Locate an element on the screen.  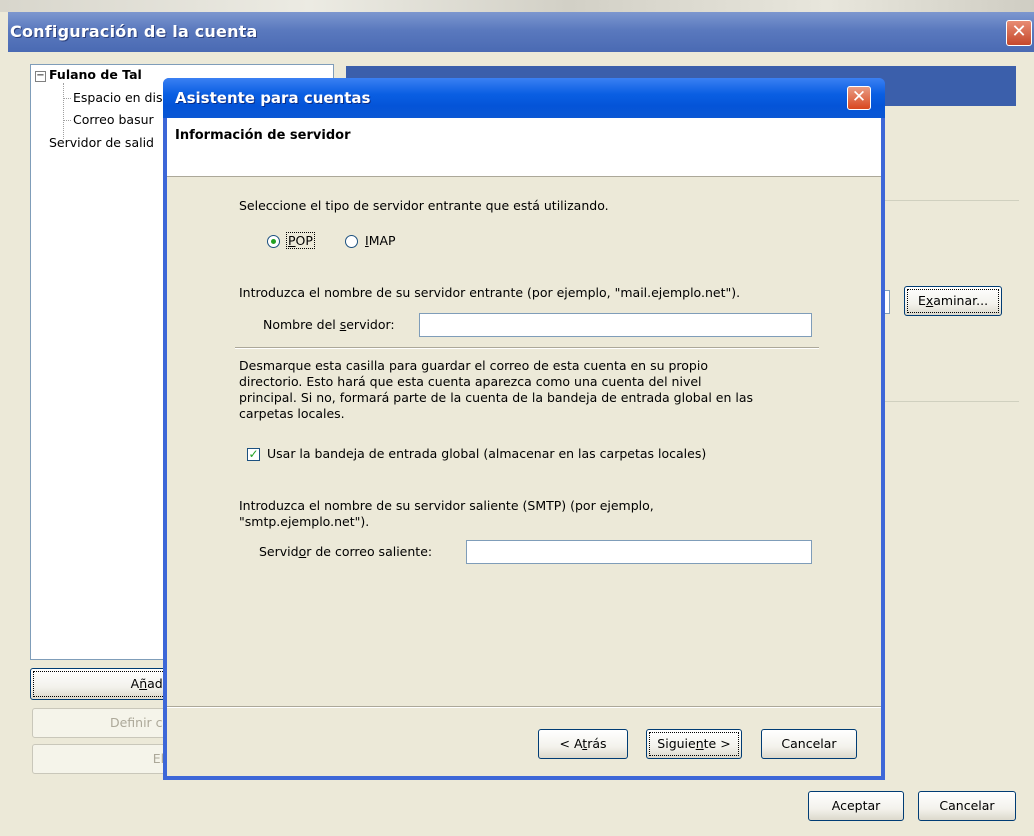
checkmark-icon: ✓ is located at coordinates (253, 454).